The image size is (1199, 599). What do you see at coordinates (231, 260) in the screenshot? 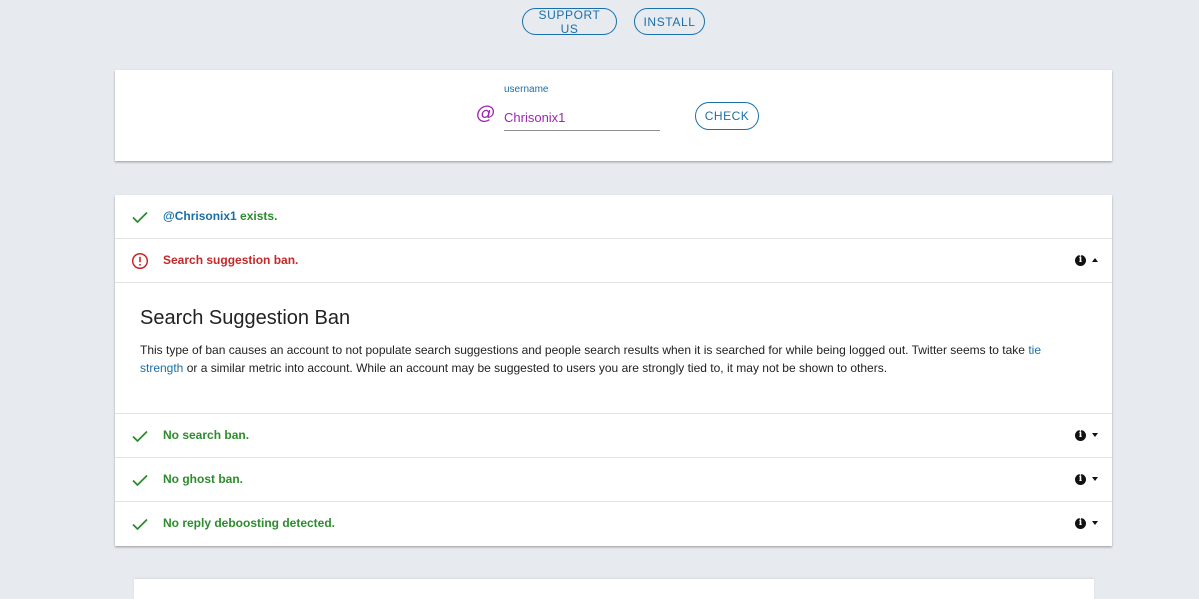
I see `suggestion-ban-text: Search suggestion ban.` at bounding box center [231, 260].